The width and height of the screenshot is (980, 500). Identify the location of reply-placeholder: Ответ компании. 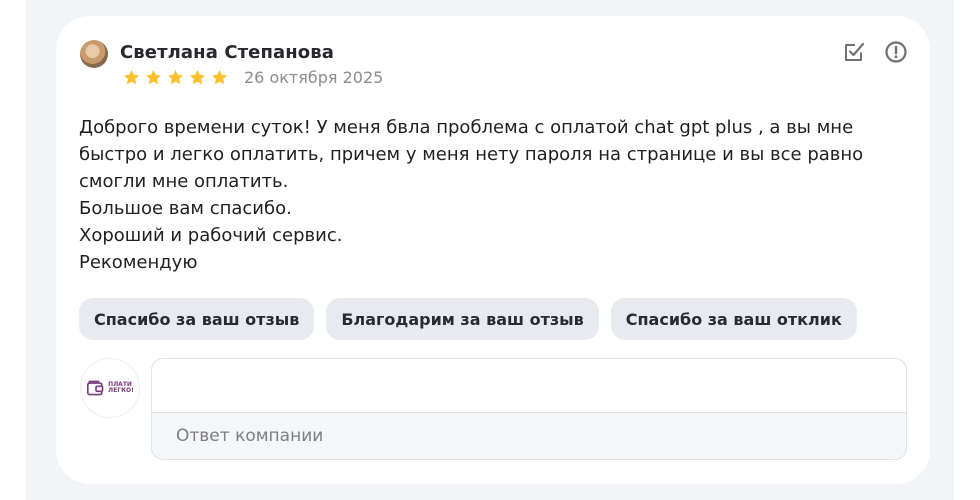
(250, 436).